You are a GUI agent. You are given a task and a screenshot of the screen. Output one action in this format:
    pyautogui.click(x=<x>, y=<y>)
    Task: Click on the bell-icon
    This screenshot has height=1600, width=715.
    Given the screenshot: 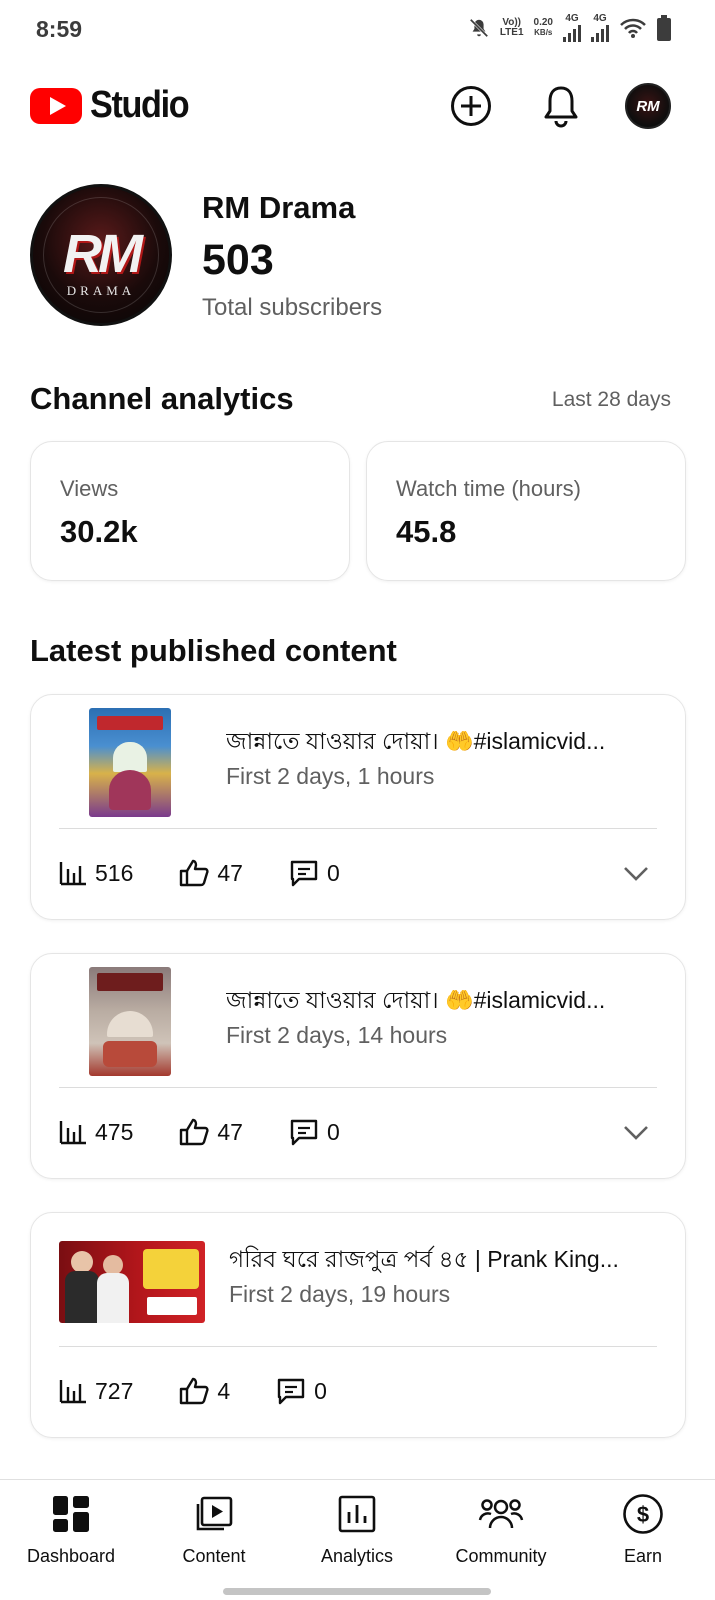 What is the action you would take?
    pyautogui.click(x=561, y=107)
    